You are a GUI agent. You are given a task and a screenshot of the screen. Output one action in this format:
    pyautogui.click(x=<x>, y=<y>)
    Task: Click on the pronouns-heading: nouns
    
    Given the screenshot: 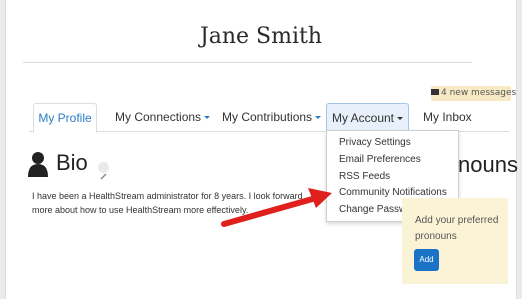 What is the action you would take?
    pyautogui.click(x=488, y=164)
    